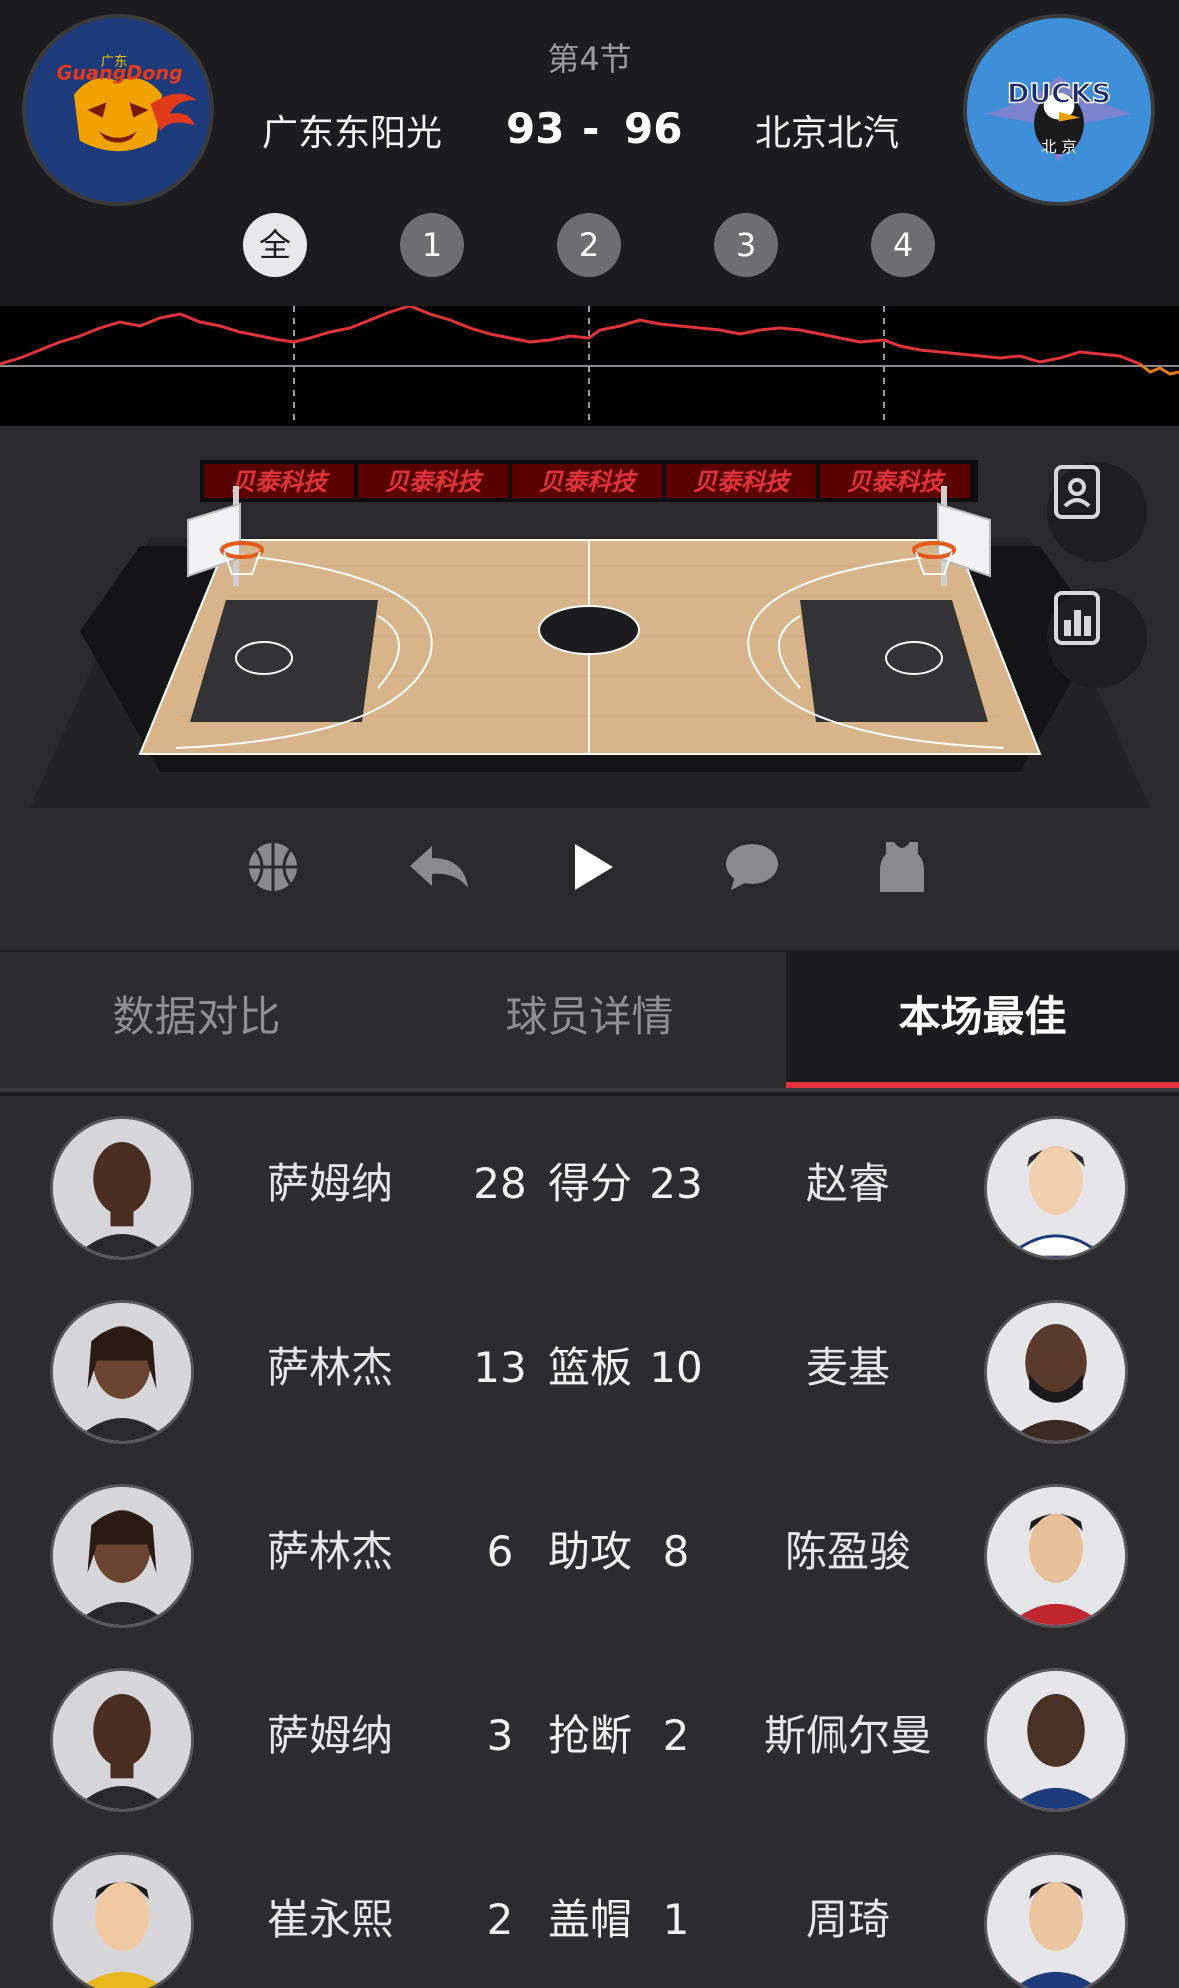  I want to click on stat-label: 篮板, so click(589, 1367).